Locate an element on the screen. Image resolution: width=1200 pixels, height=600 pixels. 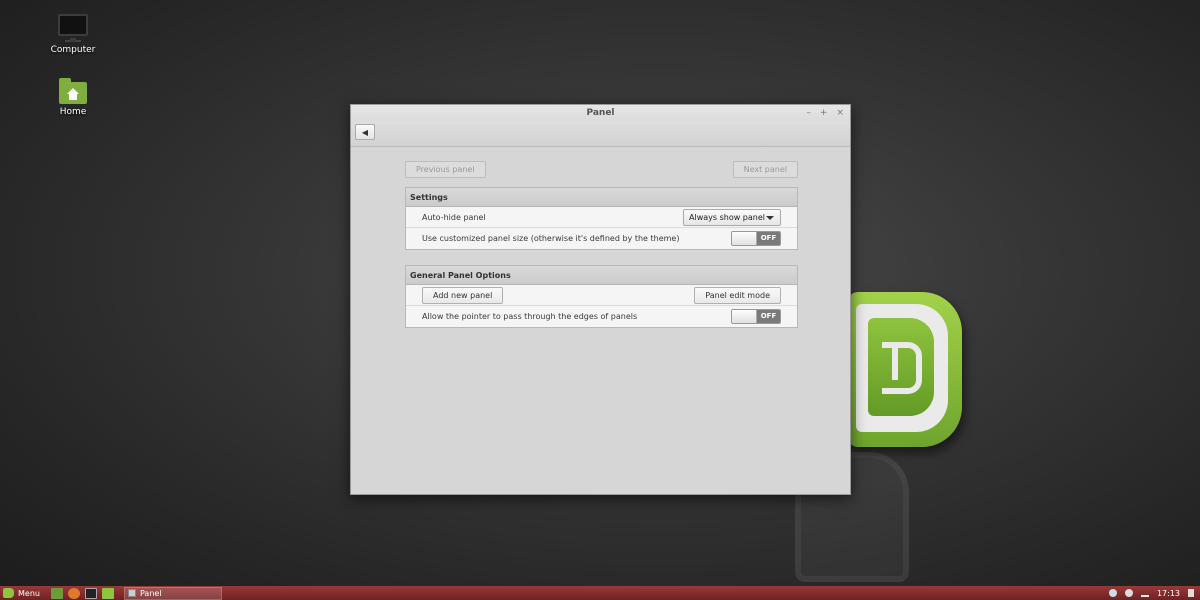
window-title: Panel is located at coordinates (600, 113).